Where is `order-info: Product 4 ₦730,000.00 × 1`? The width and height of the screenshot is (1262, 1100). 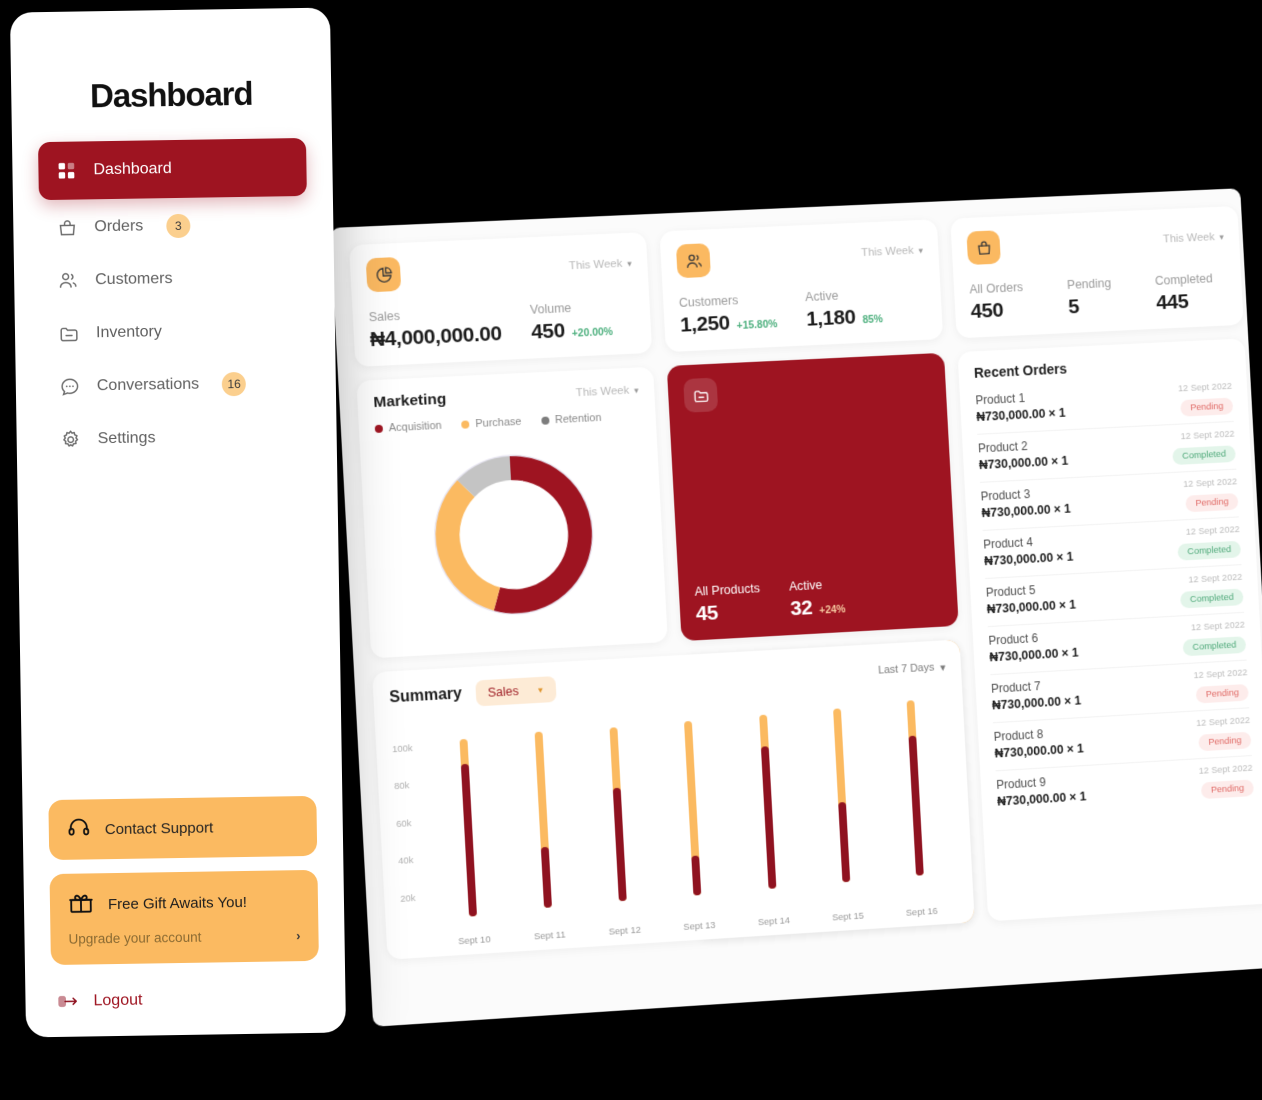
order-info: Product 4 ₦730,000.00 × 1 is located at coordinates (1028, 550).